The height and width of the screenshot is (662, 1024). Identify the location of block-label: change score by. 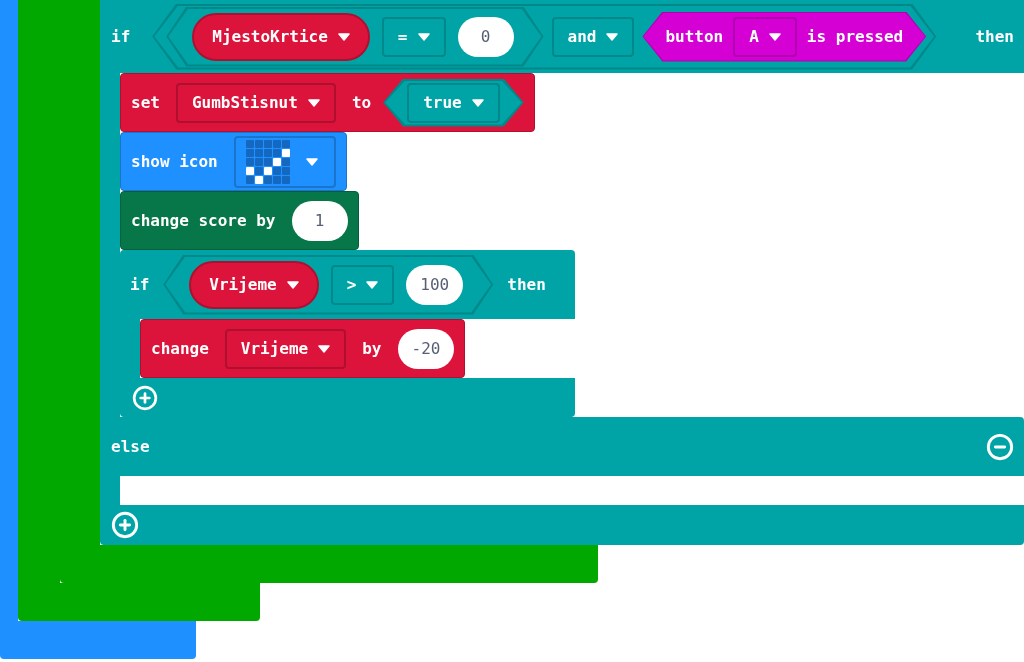
(203, 220).